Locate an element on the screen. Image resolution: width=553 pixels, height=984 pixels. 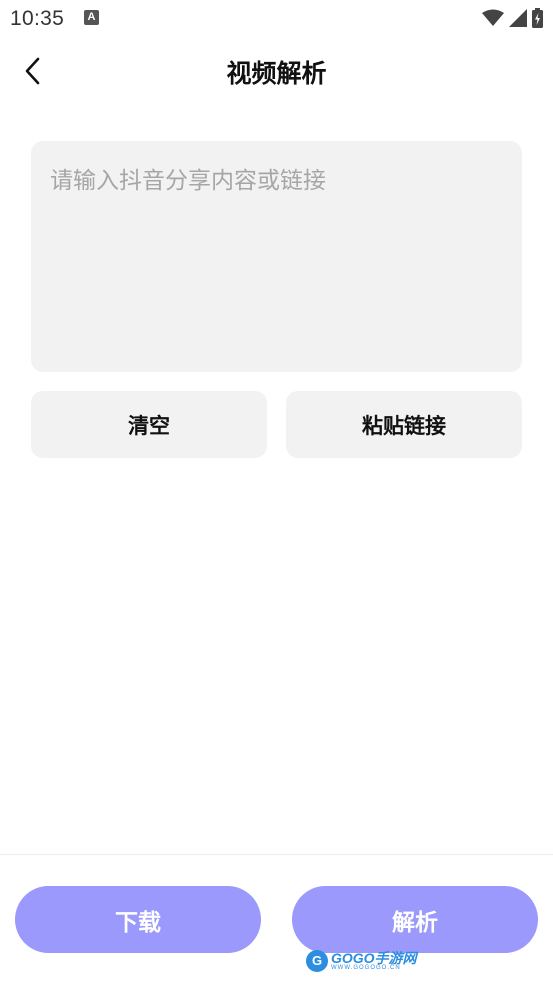
download-button: 下载 is located at coordinates (138, 919).